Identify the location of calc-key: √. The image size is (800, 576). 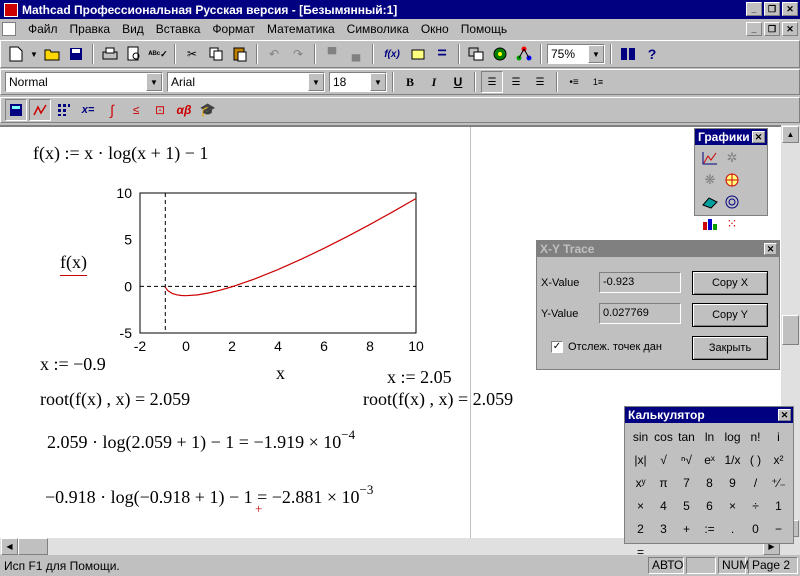
(663, 459).